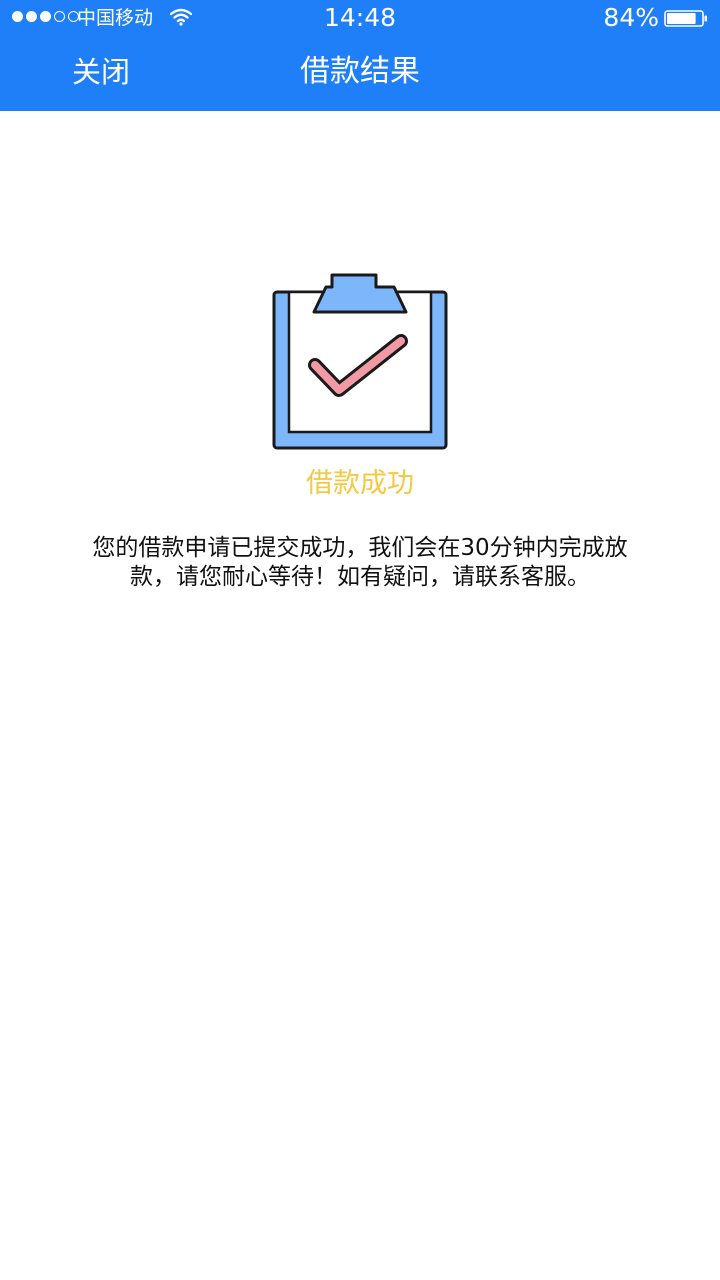 The width and height of the screenshot is (720, 1280). What do you see at coordinates (360, 483) in the screenshot?
I see `result-title: 借款成功` at bounding box center [360, 483].